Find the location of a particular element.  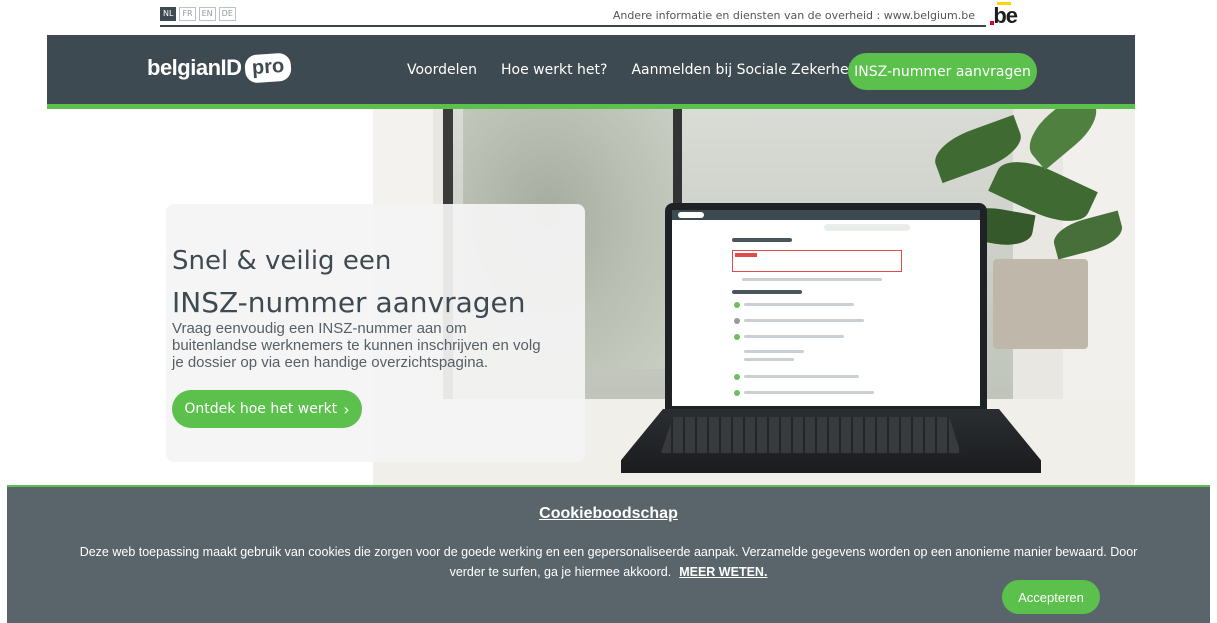

brand-name: belgianID is located at coordinates (194, 67).